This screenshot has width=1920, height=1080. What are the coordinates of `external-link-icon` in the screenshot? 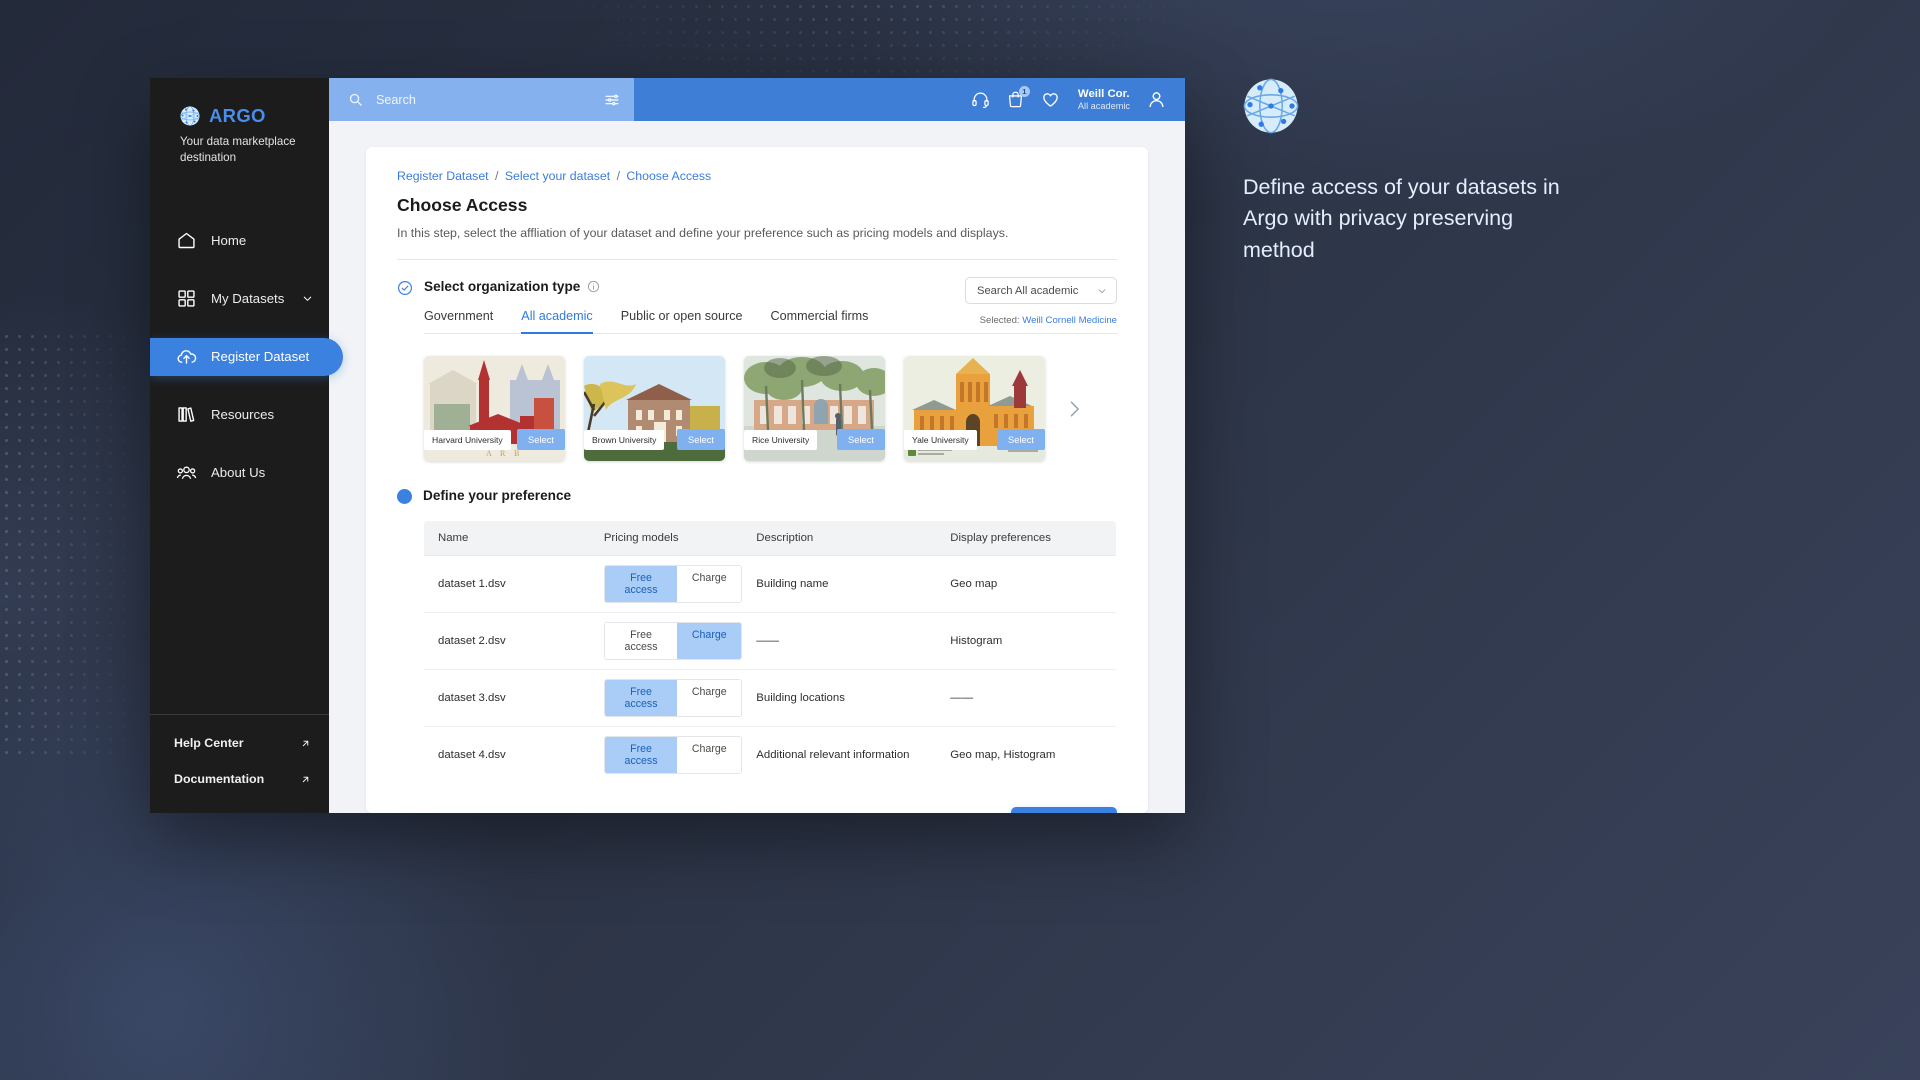 It's located at (305, 779).